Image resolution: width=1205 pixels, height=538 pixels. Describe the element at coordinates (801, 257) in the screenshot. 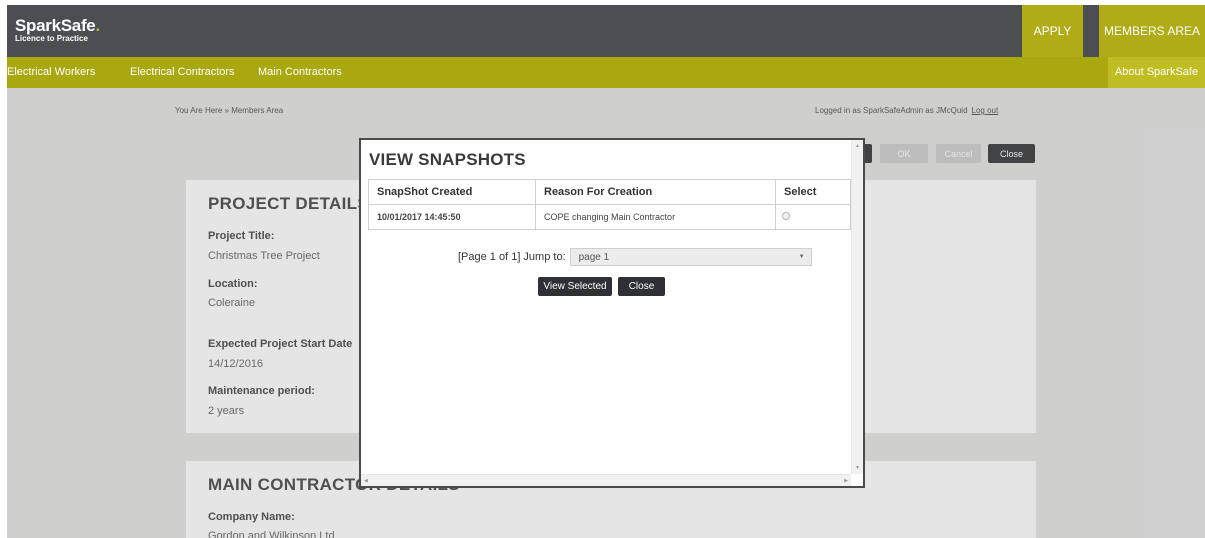

I see `chevron-down-icon: ▼` at that location.